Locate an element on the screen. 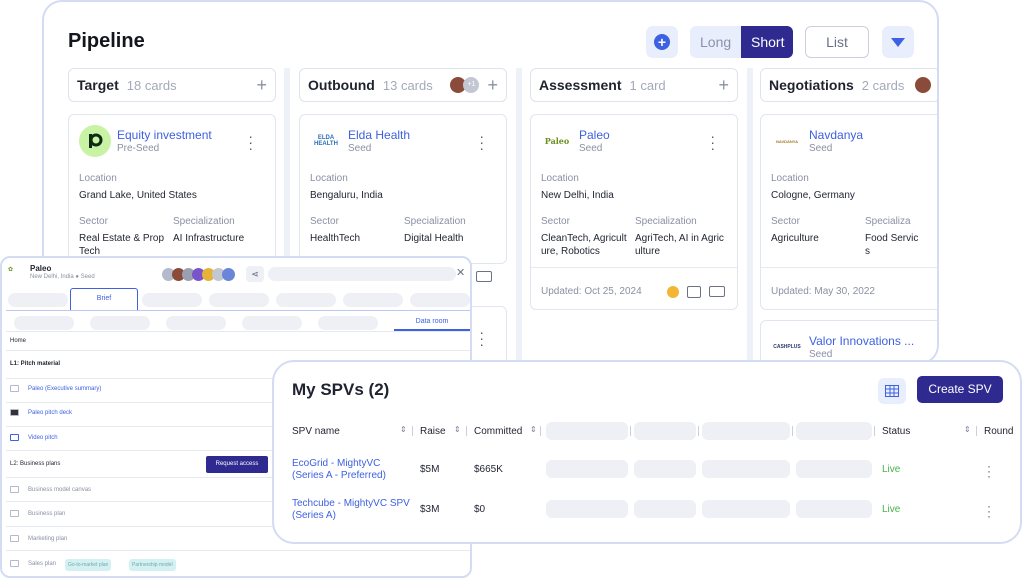  view-long-button: Long is located at coordinates (715, 42).